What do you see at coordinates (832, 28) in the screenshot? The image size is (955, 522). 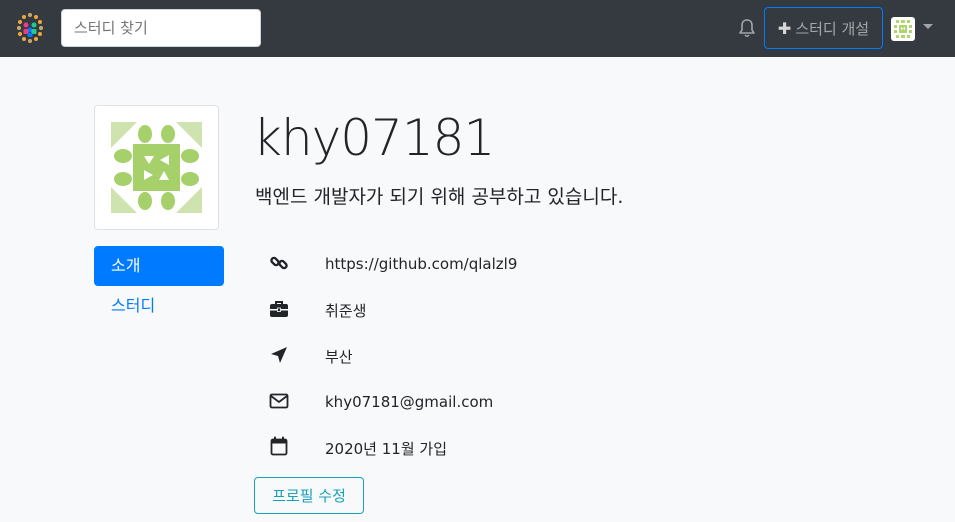 I see `new-study-label: 스터디 개설` at bounding box center [832, 28].